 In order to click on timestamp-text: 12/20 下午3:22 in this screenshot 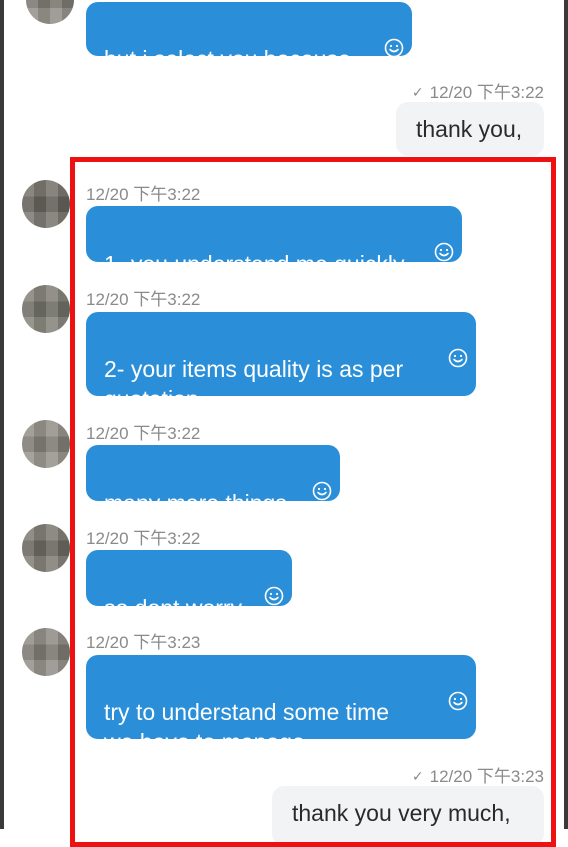, I will do `click(486, 92)`.